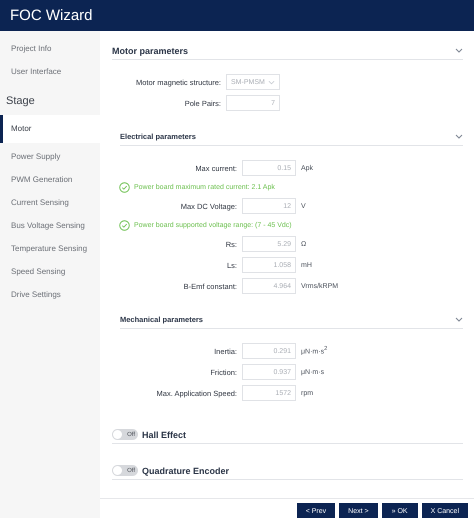  Describe the element at coordinates (50, 248) in the screenshot. I see `sidebar-item: Temperature Sensing` at that location.